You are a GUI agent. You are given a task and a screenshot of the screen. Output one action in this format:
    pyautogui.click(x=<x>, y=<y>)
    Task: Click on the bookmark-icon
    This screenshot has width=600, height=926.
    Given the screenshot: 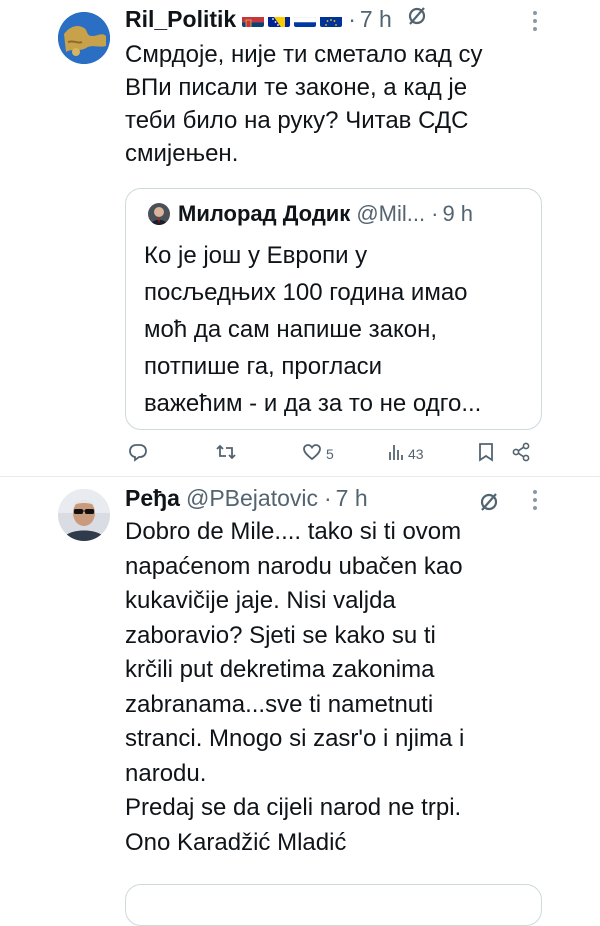 What is the action you would take?
    pyautogui.click(x=486, y=453)
    